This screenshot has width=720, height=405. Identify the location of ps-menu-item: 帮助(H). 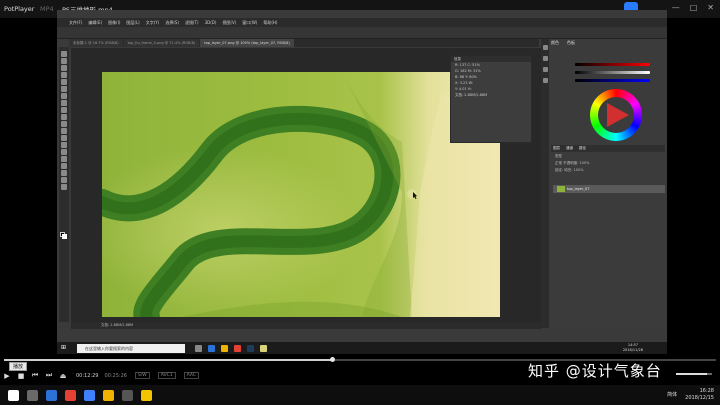
(270, 22).